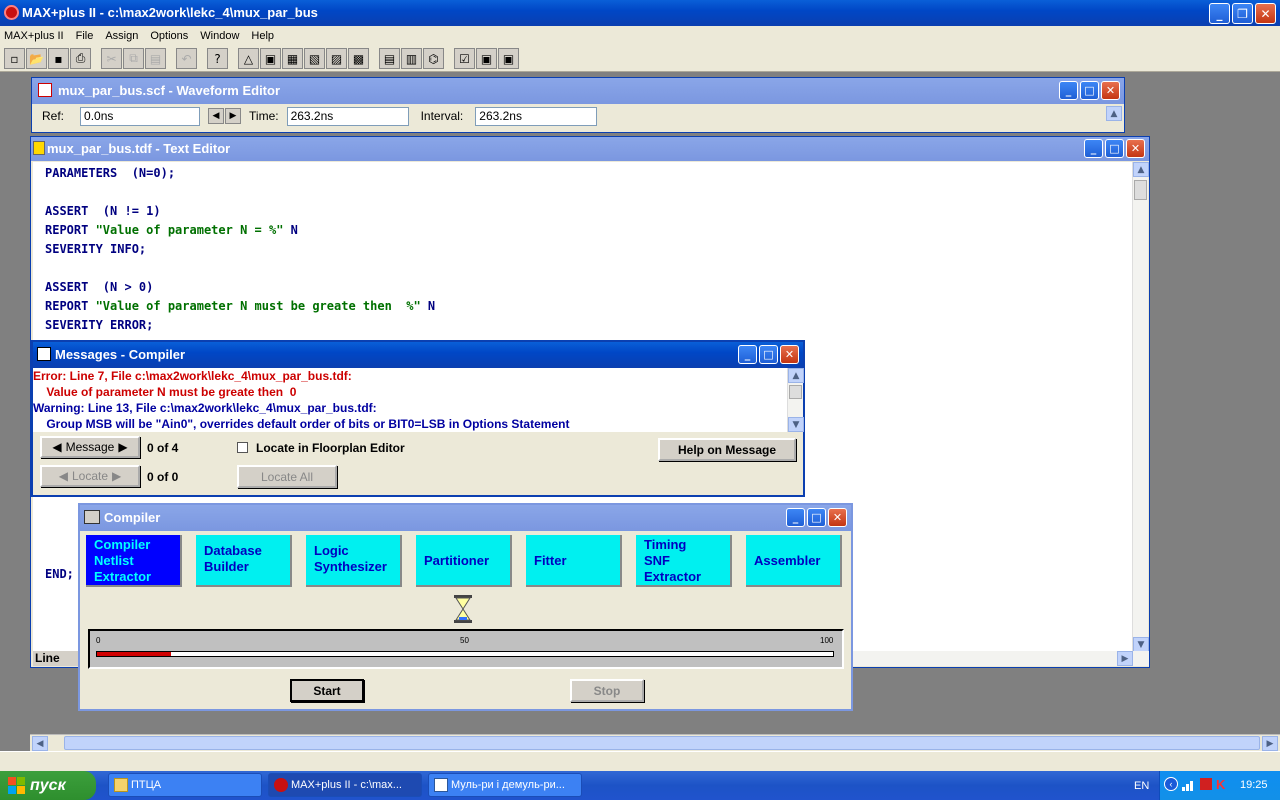 The width and height of the screenshot is (1280, 800). Describe the element at coordinates (794, 561) in the screenshot. I see `compiler-module: Assembler` at that location.